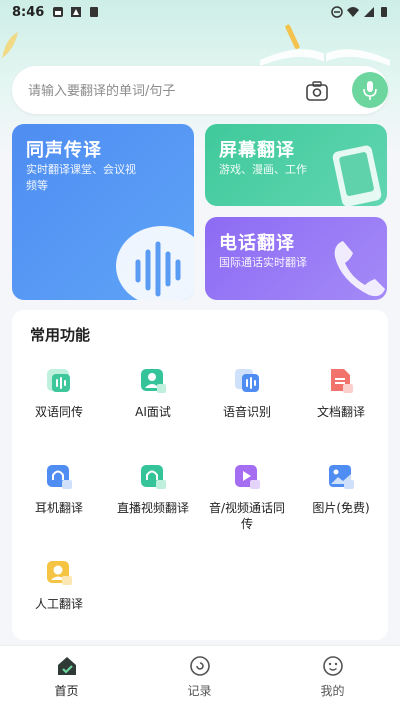  I want to click on signal-icon, so click(369, 12).